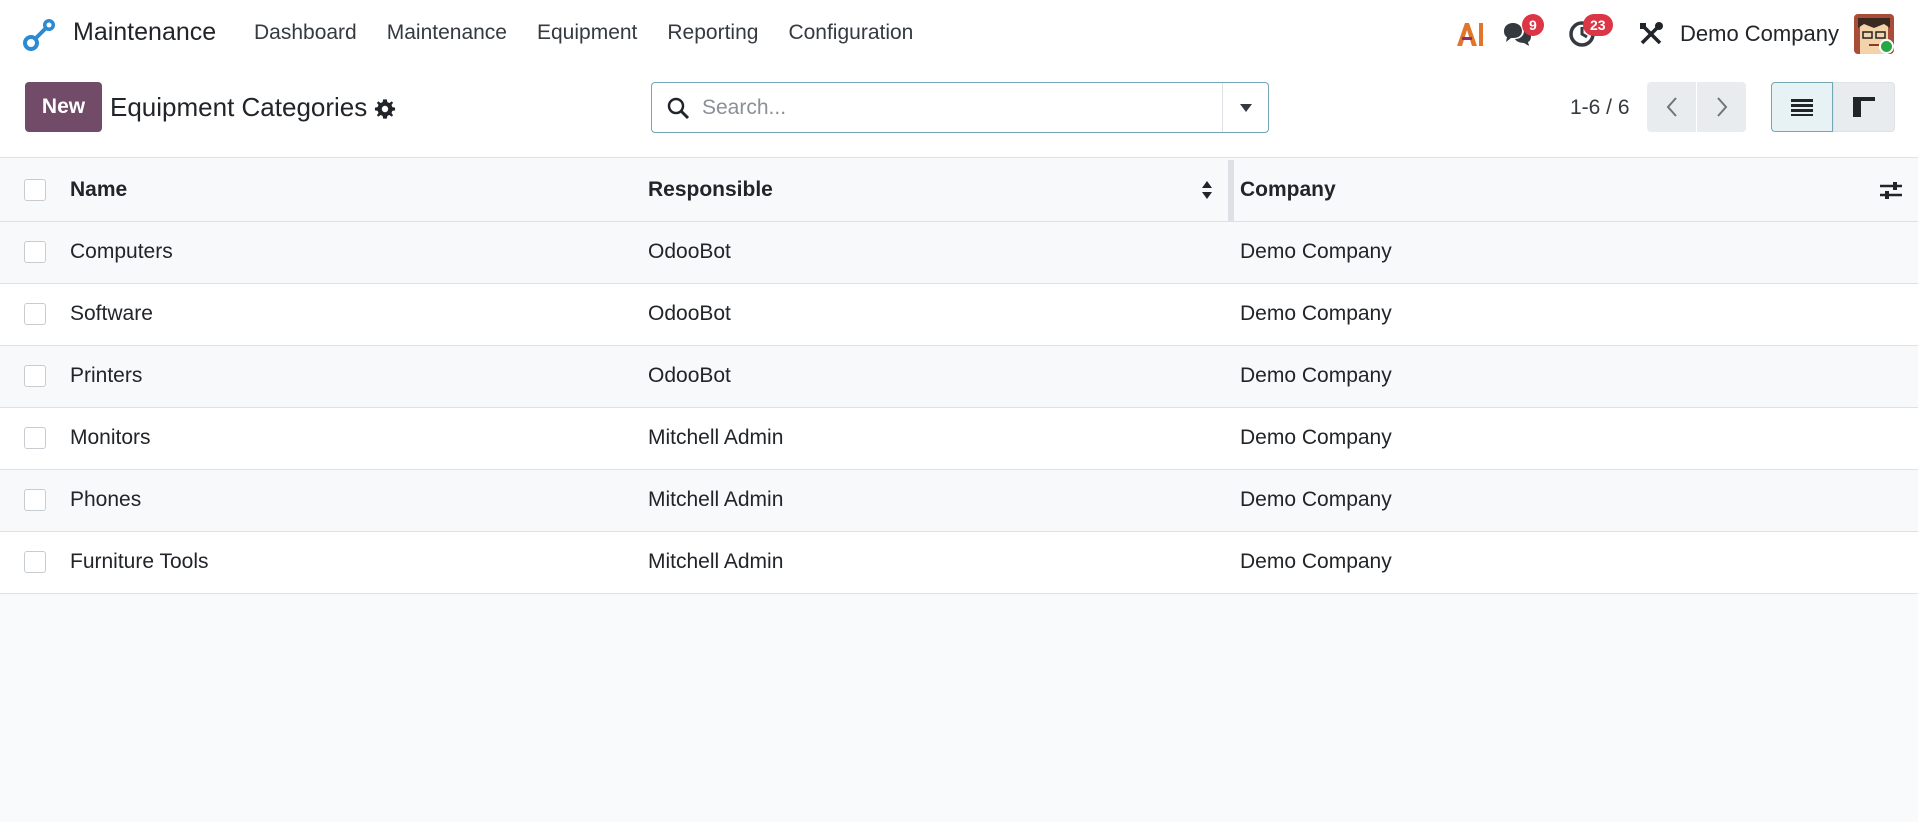 The image size is (1918, 822). I want to click on pager-next-button, so click(1721, 107).